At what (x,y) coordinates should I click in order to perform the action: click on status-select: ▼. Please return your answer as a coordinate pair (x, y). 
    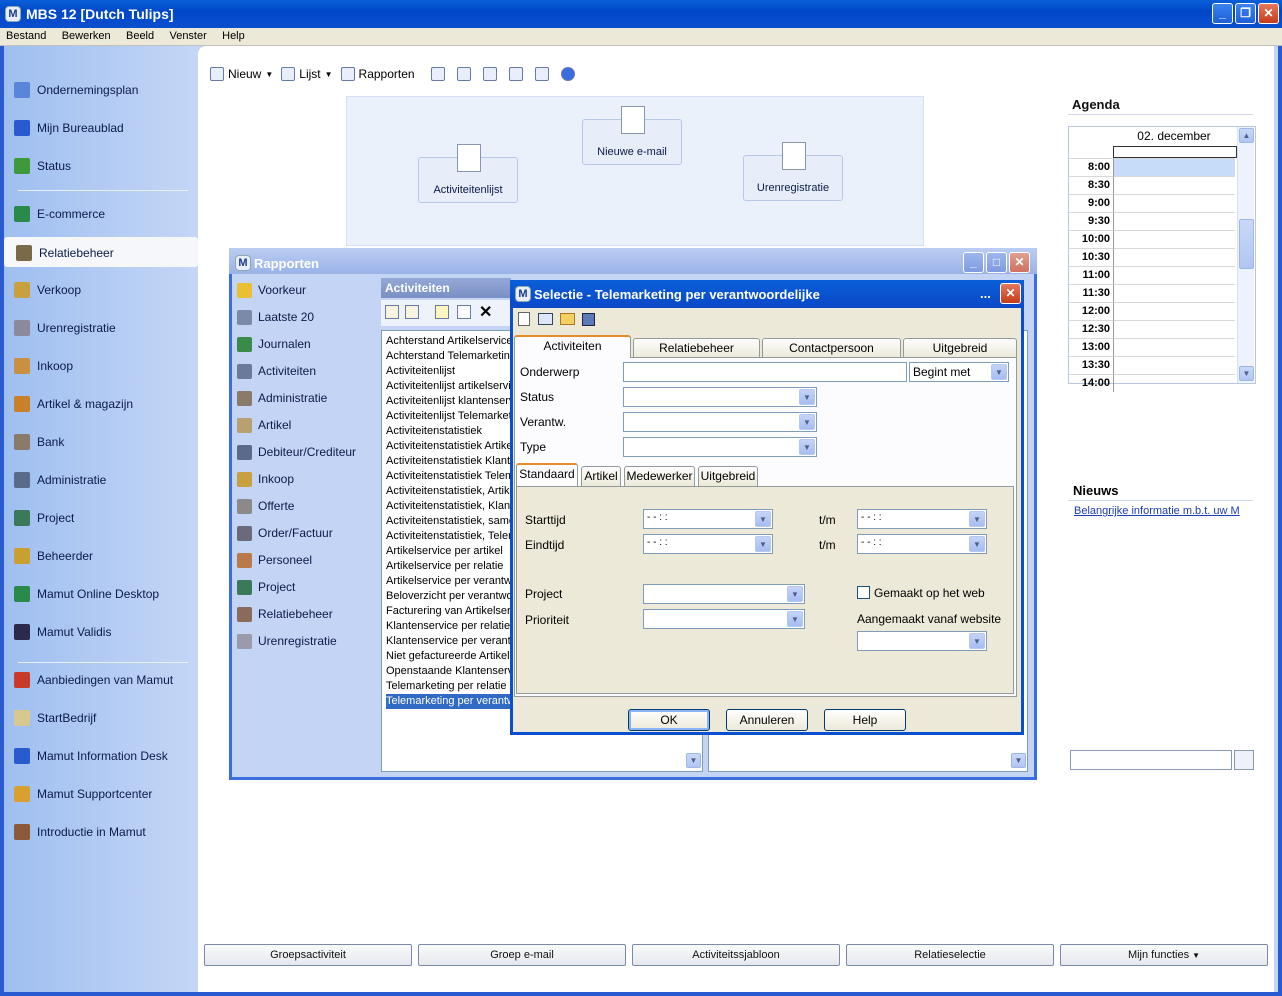
    Looking at the image, I should click on (720, 397).